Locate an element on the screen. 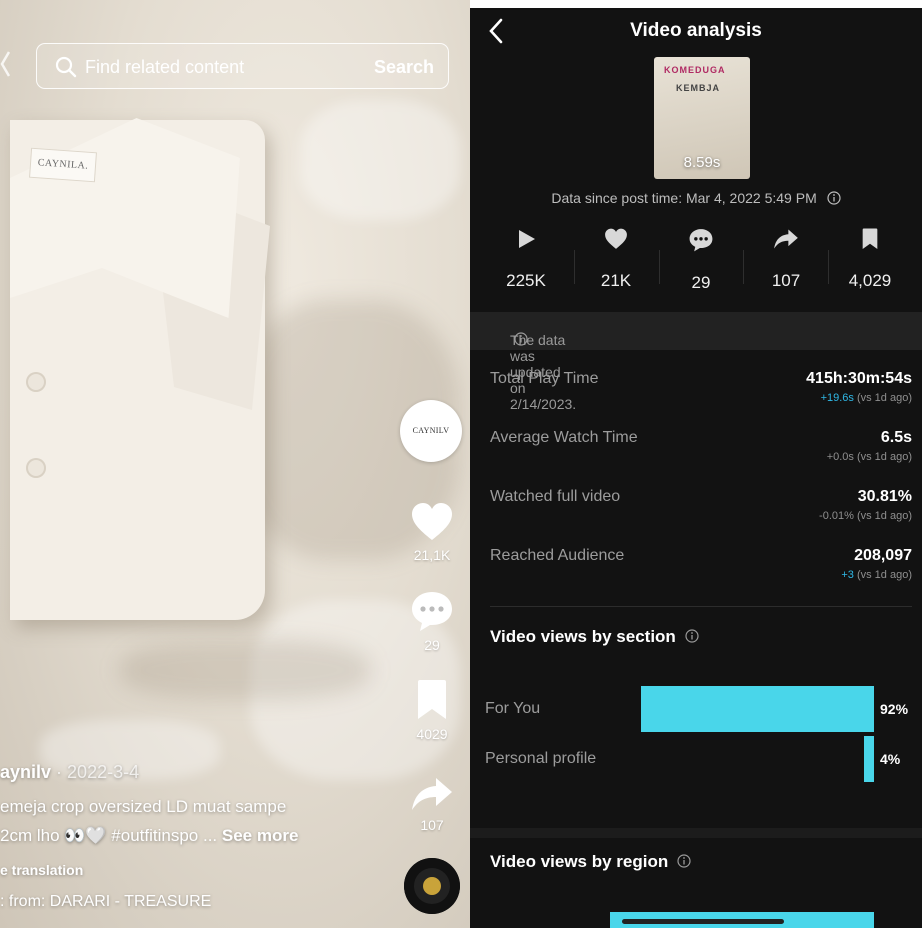 Image resolution: width=922 pixels, height=928 pixels. page-title: Video analysis is located at coordinates (696, 30).